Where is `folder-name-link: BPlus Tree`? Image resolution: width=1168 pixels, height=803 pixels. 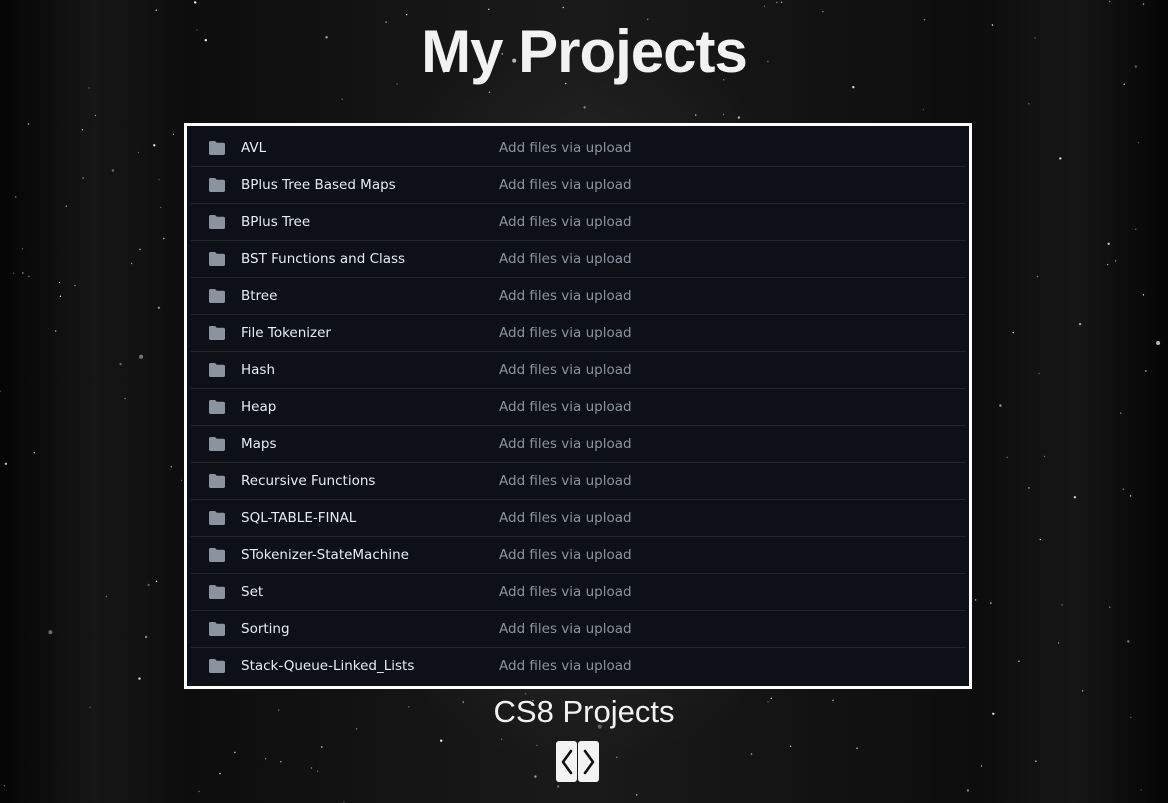 folder-name-link: BPlus Tree is located at coordinates (275, 222).